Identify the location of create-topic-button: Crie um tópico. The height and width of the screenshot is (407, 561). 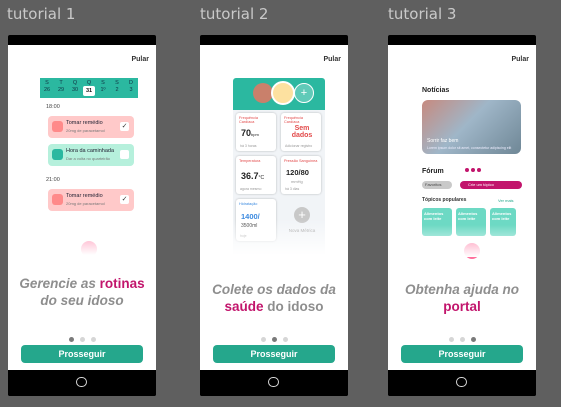
(491, 185).